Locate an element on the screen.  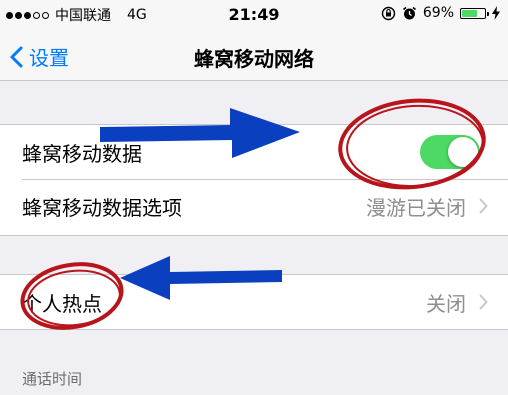
personal-hotspot-value: 关闭 is located at coordinates (446, 303).